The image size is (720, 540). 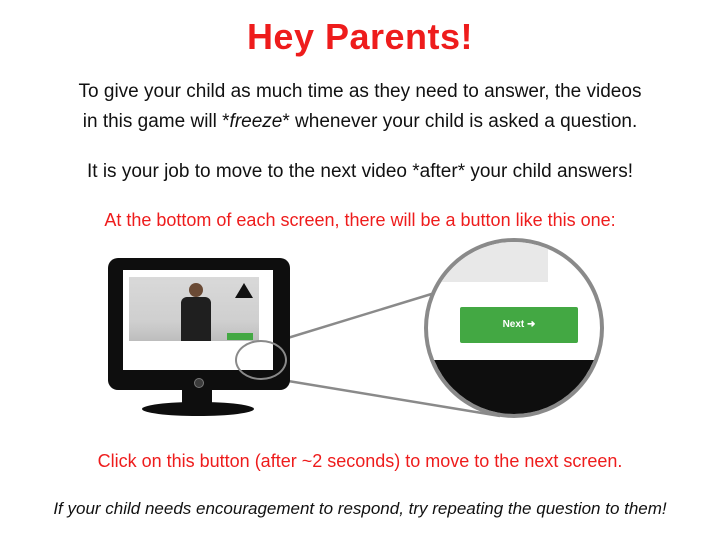 I want to click on monitor-stand, so click(x=198, y=409).